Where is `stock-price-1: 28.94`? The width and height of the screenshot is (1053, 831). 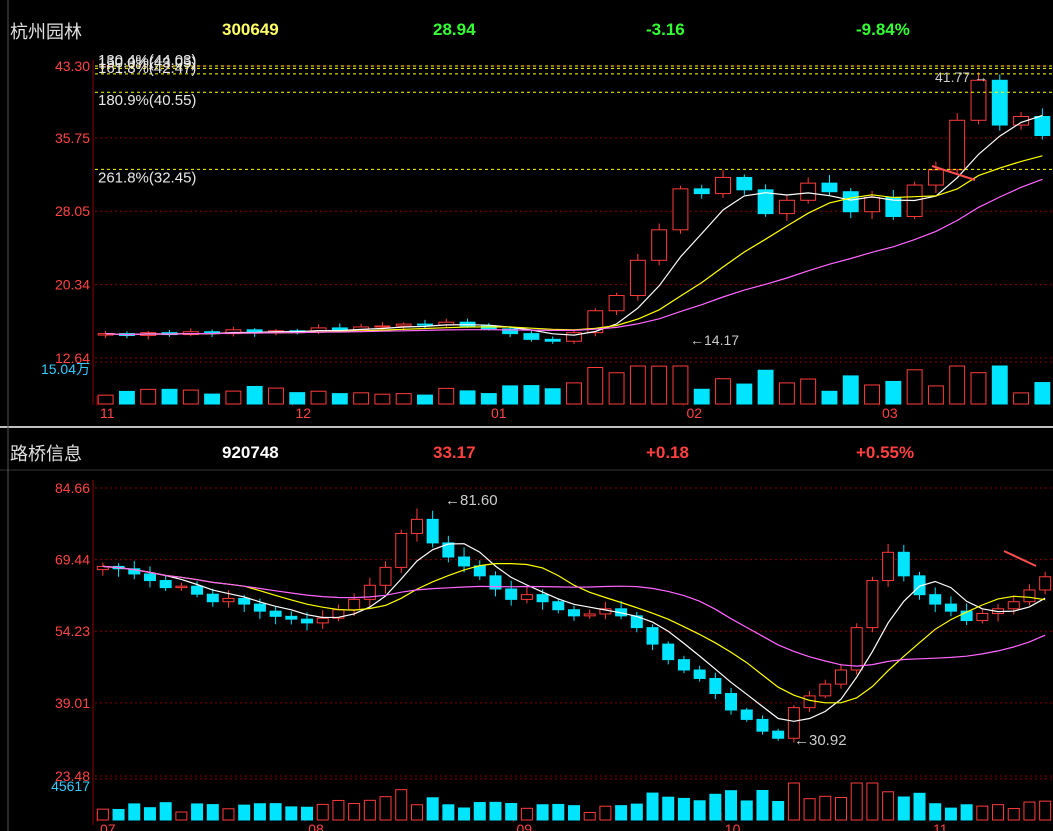 stock-price-1: 28.94 is located at coordinates (454, 29).